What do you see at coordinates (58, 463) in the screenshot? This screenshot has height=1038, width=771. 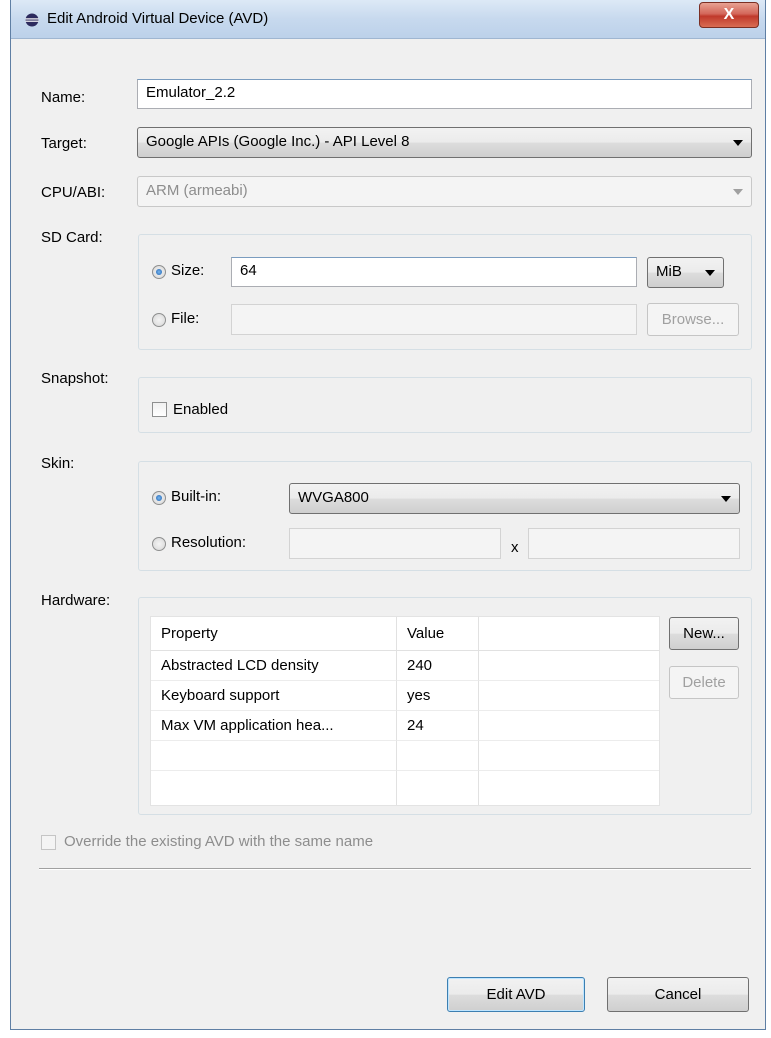 I see `skin-label: Skin:` at bounding box center [58, 463].